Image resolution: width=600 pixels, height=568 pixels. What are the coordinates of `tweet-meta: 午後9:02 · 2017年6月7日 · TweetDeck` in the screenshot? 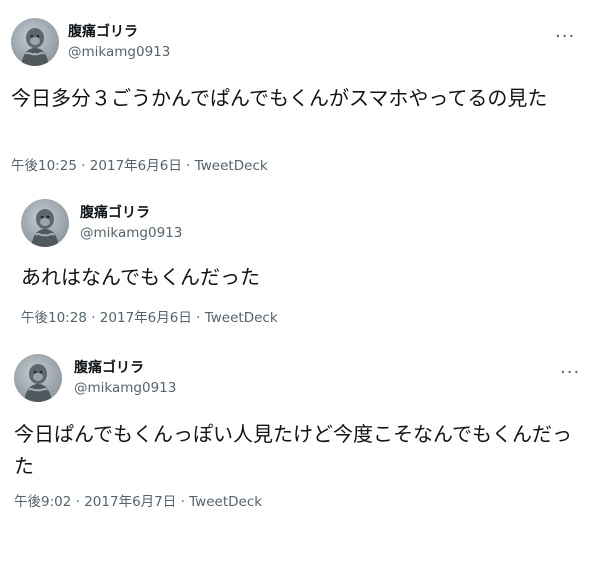 It's located at (138, 502).